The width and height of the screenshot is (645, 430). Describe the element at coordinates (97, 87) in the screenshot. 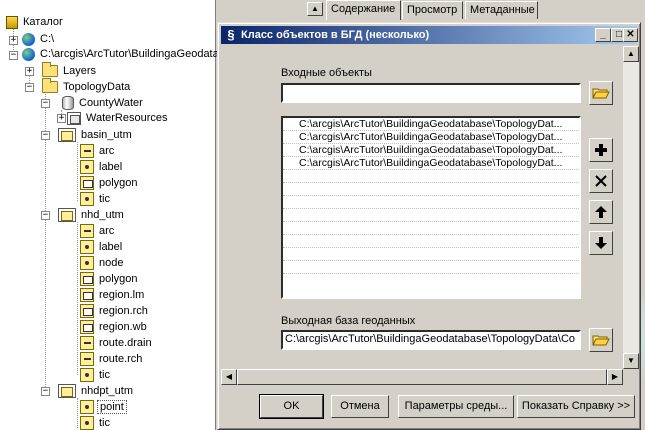

I see `tree-item-label: TopologyData` at that location.